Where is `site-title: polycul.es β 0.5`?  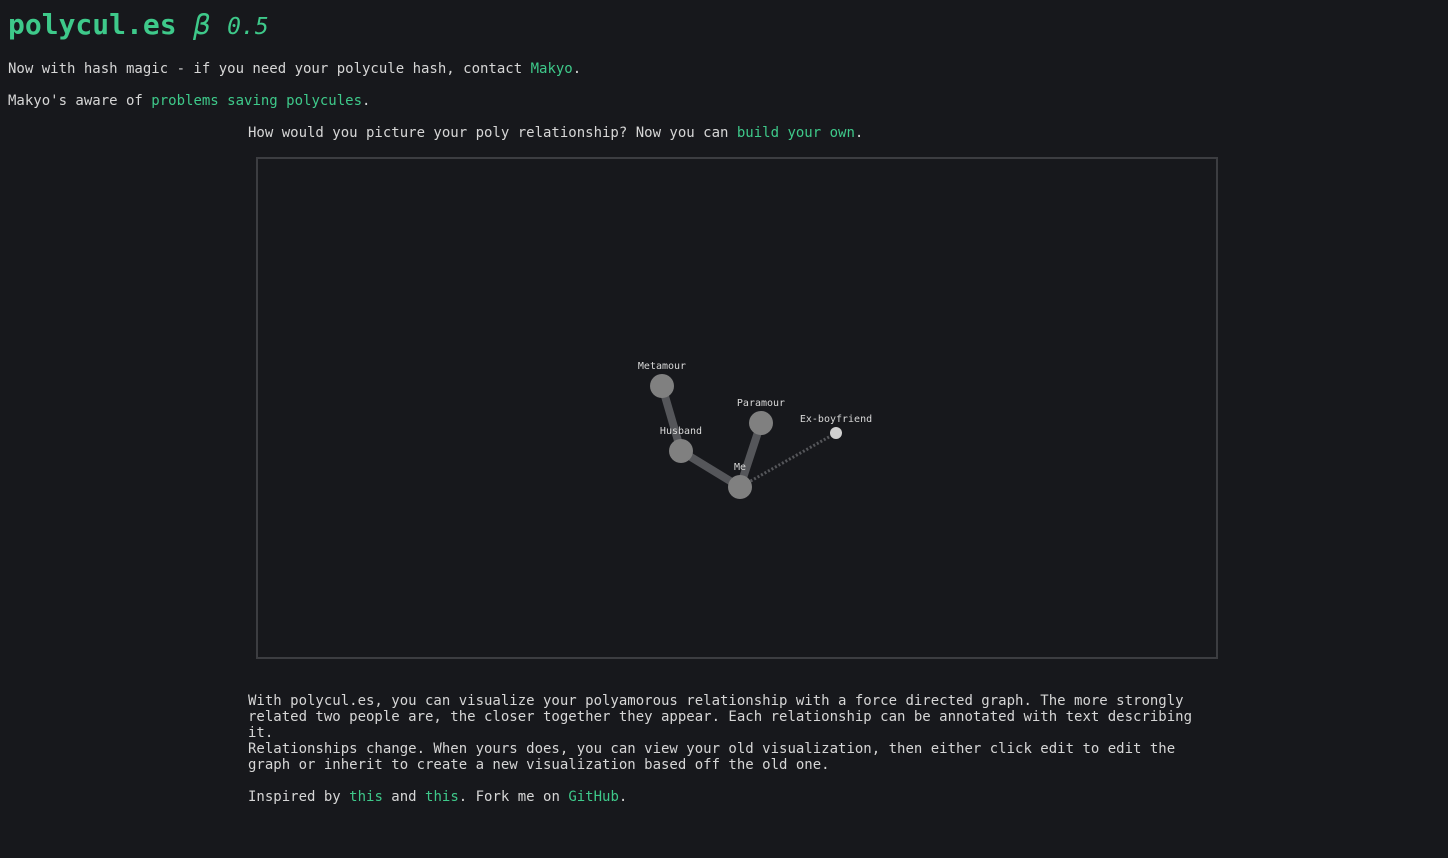
site-title: polycul.es β 0.5 is located at coordinates (138, 26).